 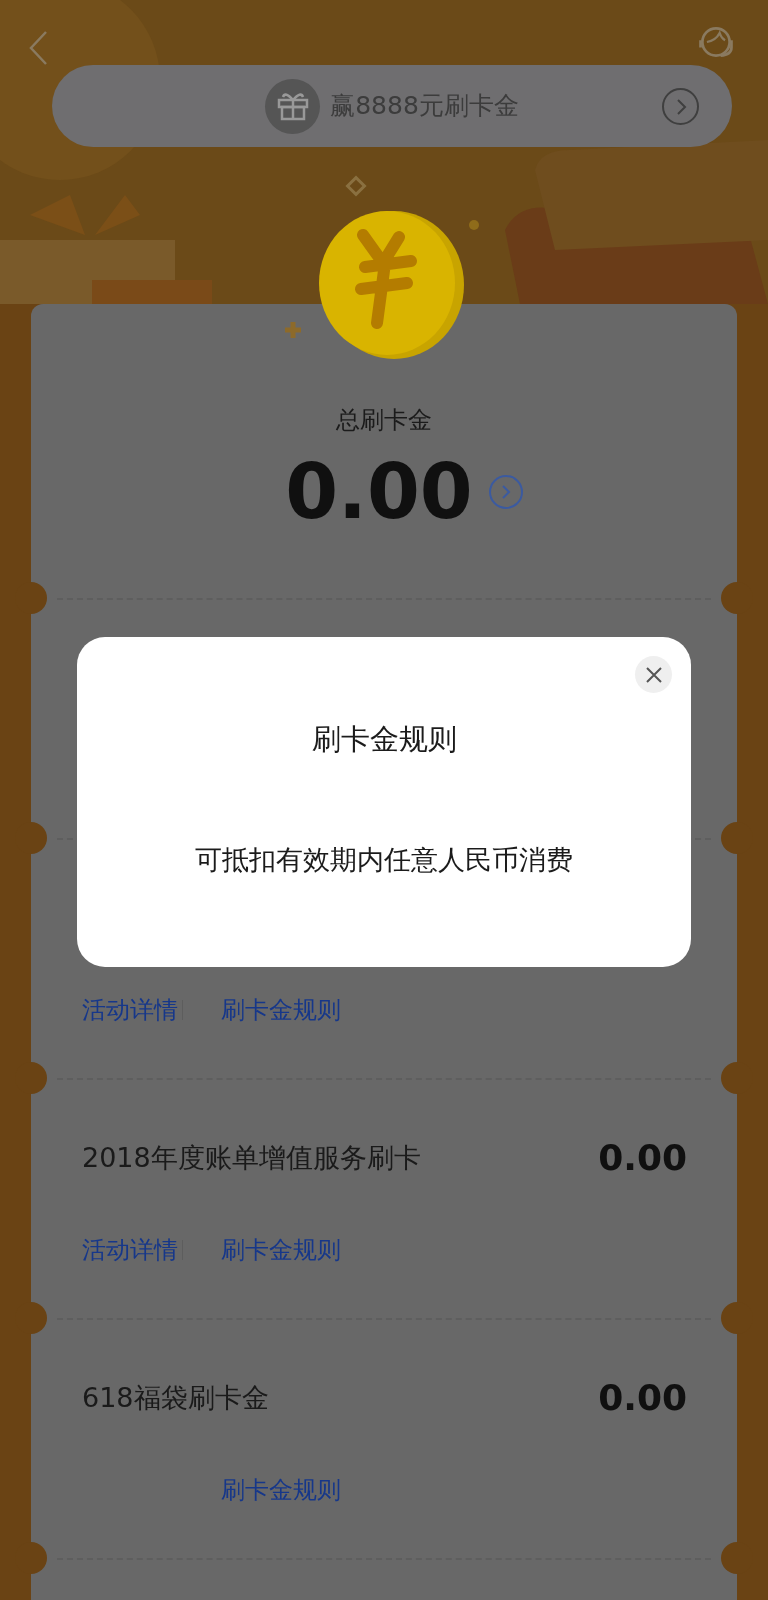 I want to click on item-title: 2018年度账单增值服务刷卡, so click(x=251, y=1158).